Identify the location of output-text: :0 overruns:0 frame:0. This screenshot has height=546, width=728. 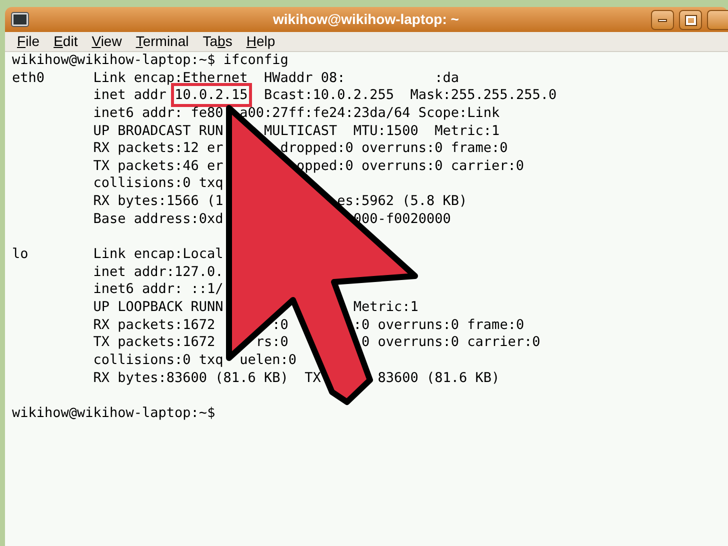
(438, 324).